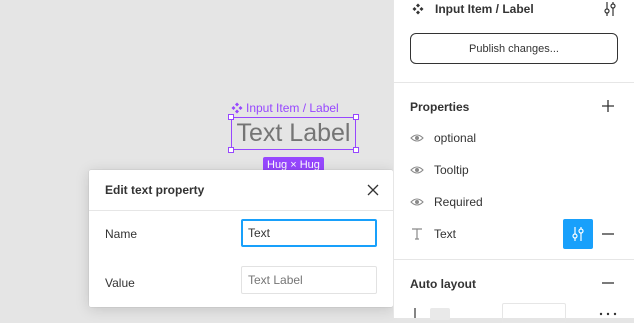 Image resolution: width=634 pixels, height=323 pixels. Describe the element at coordinates (121, 234) in the screenshot. I see `name-label: Name` at that location.